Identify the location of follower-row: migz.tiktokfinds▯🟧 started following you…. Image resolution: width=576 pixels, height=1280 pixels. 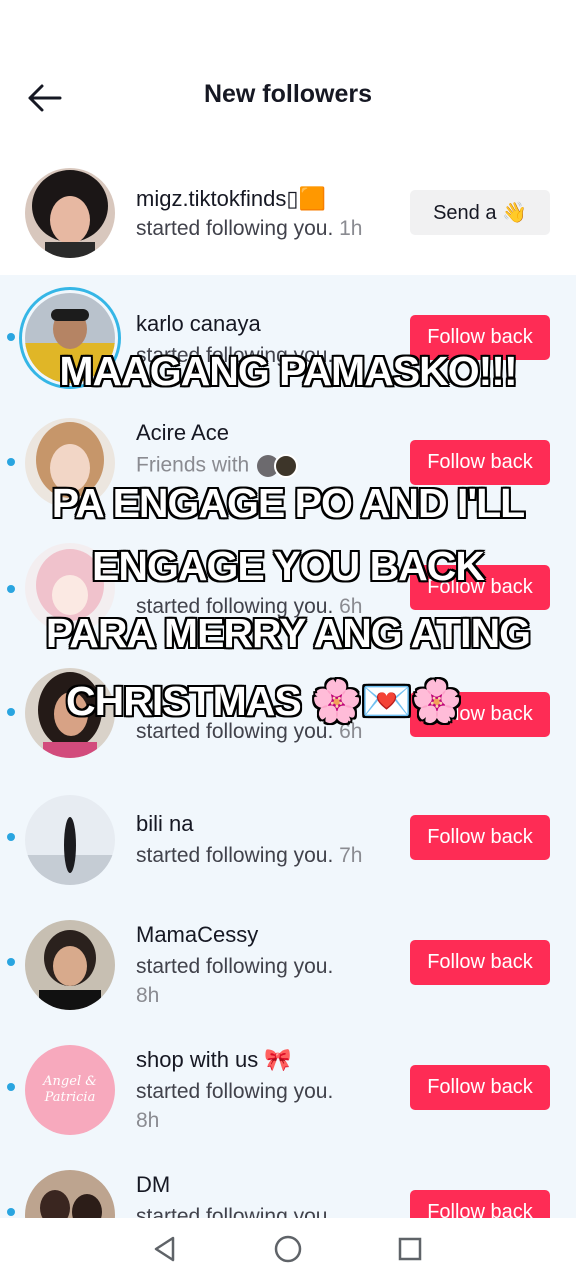
(288, 212).